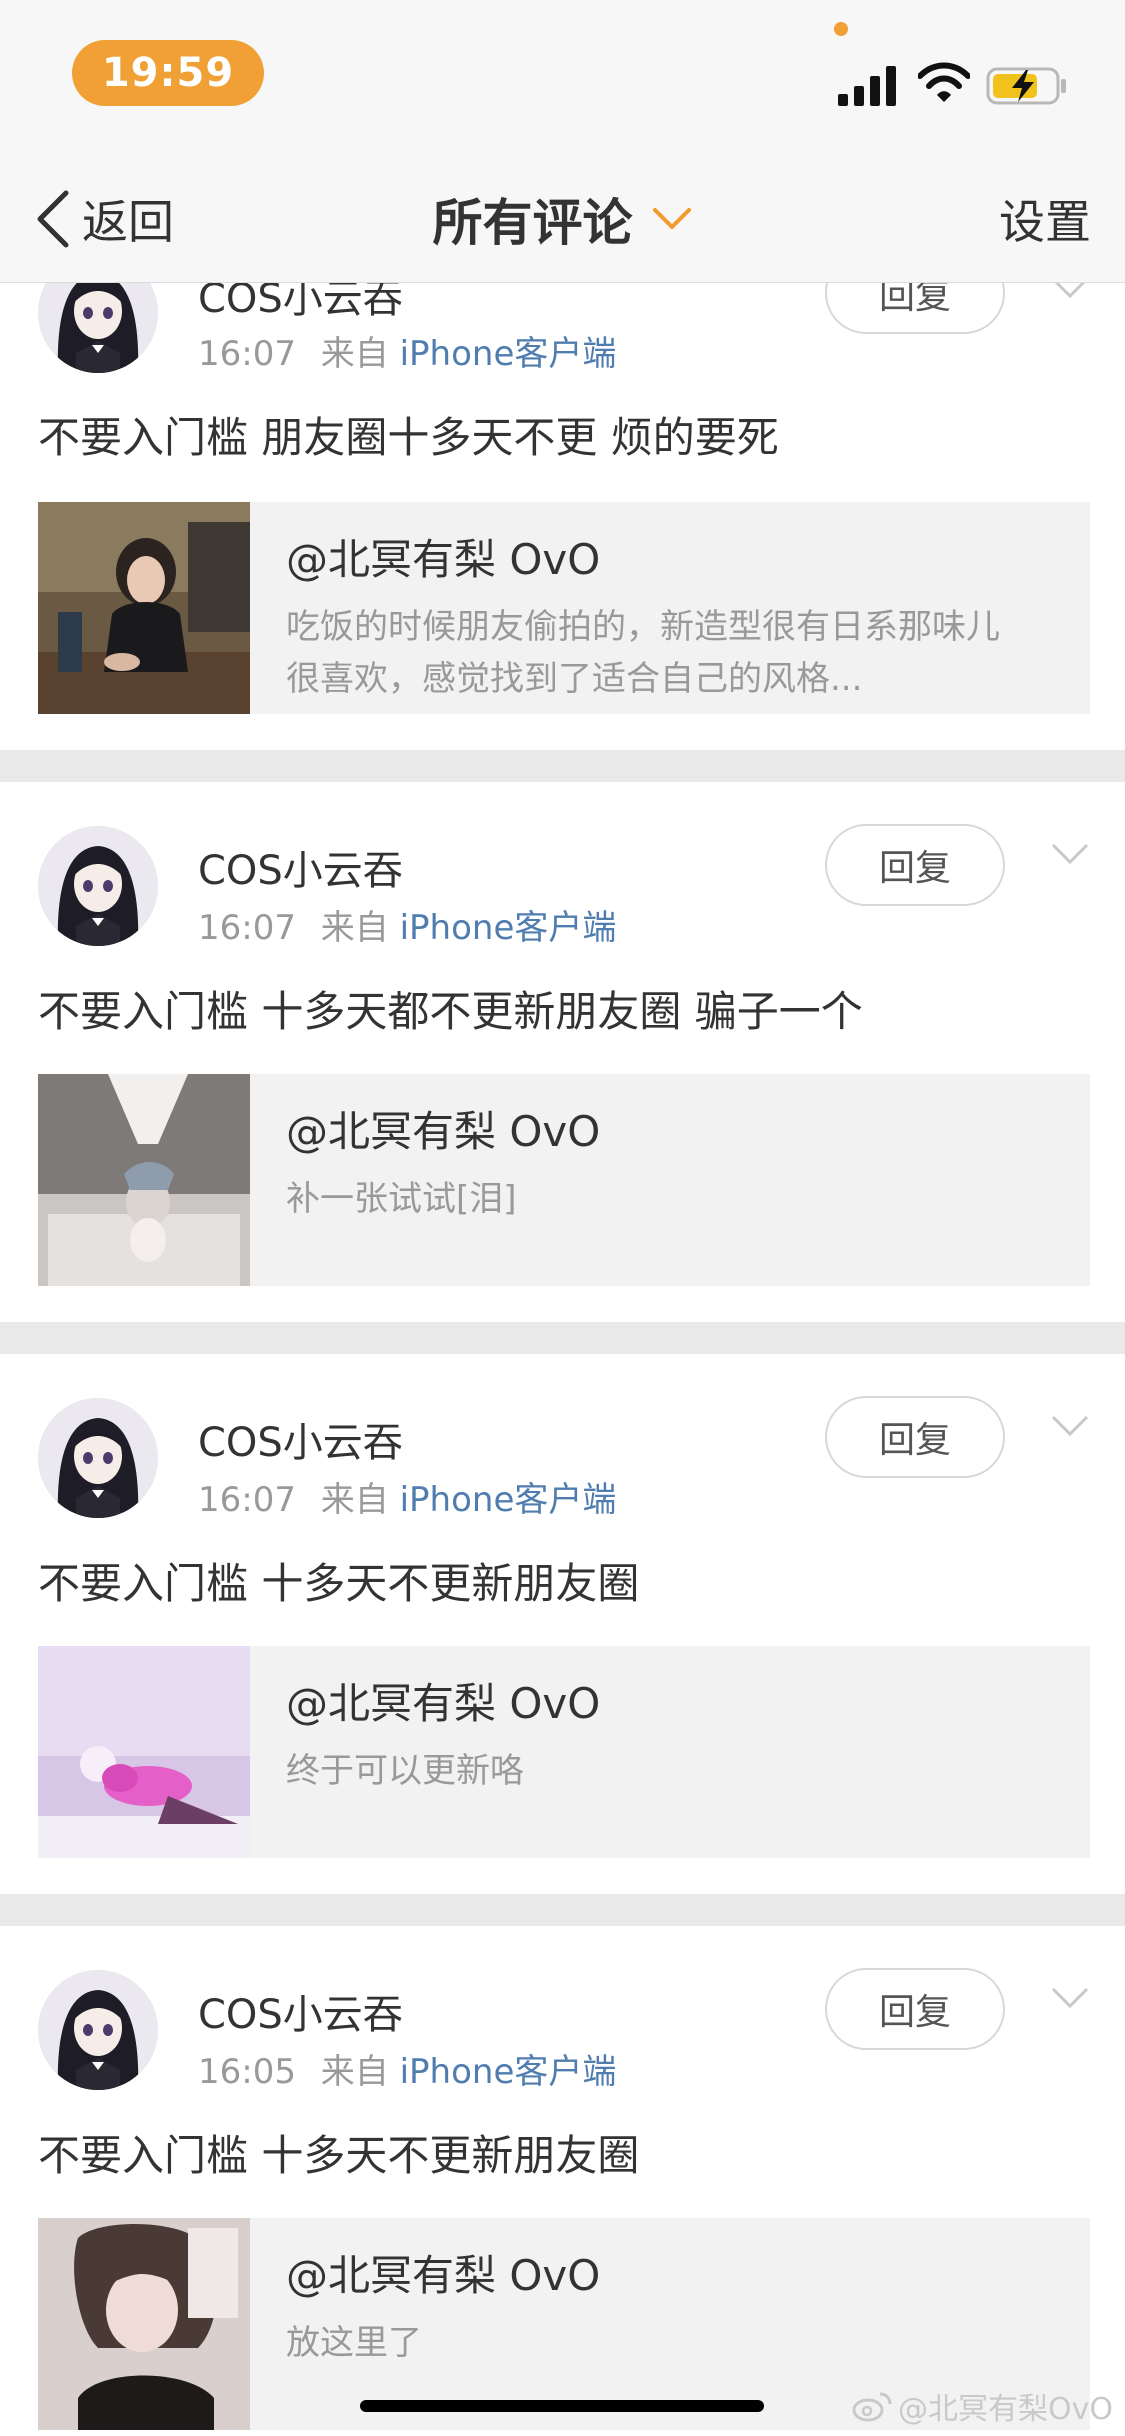 The height and width of the screenshot is (2436, 1125). I want to click on quoted-text: 终于可以更新咯, so click(443, 1771).